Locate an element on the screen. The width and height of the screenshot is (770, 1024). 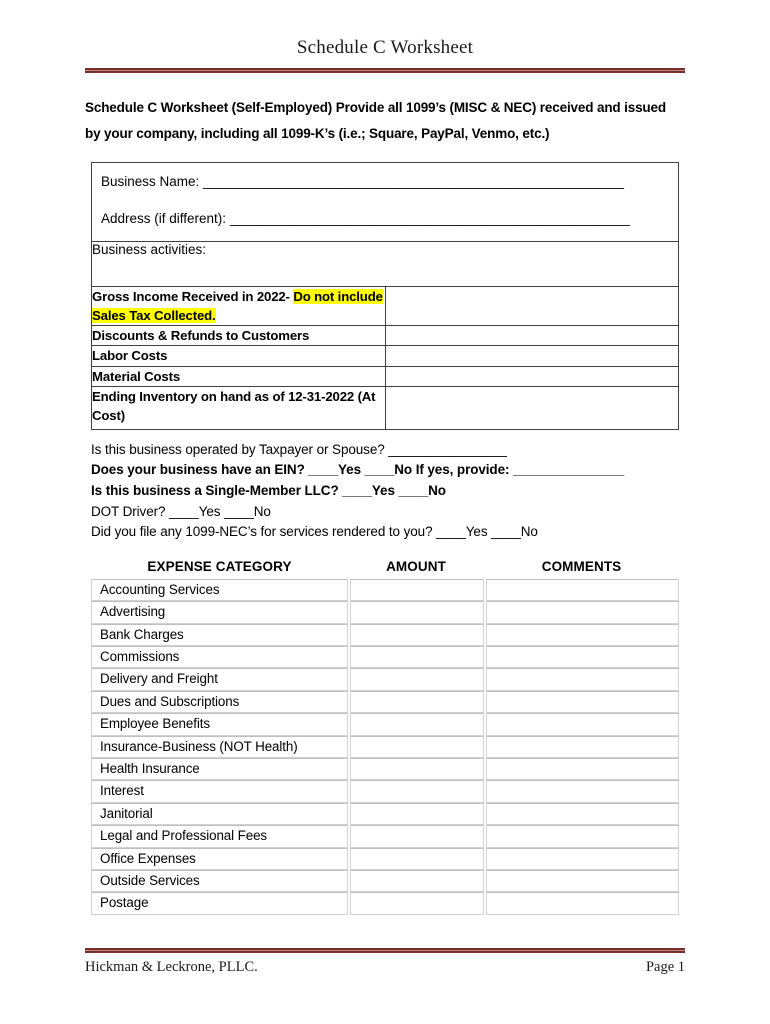
header-rule is located at coordinates (385, 70).